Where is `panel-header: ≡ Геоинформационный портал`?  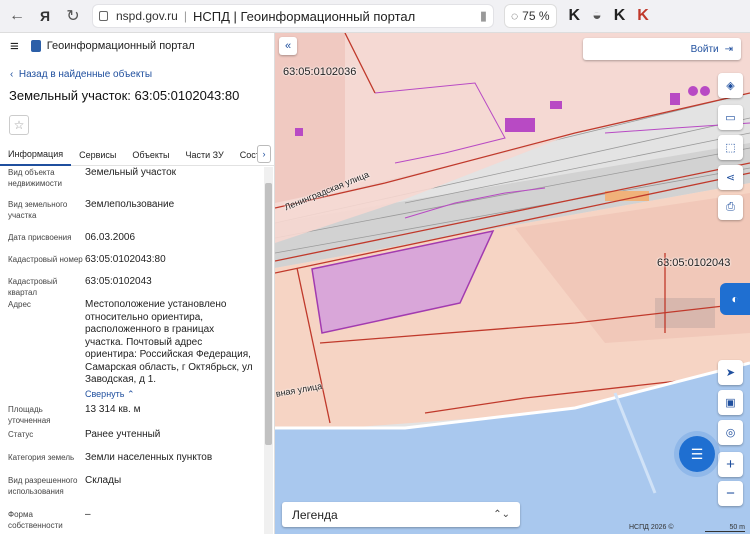 panel-header: ≡ Геоинформационный портал is located at coordinates (137, 46).